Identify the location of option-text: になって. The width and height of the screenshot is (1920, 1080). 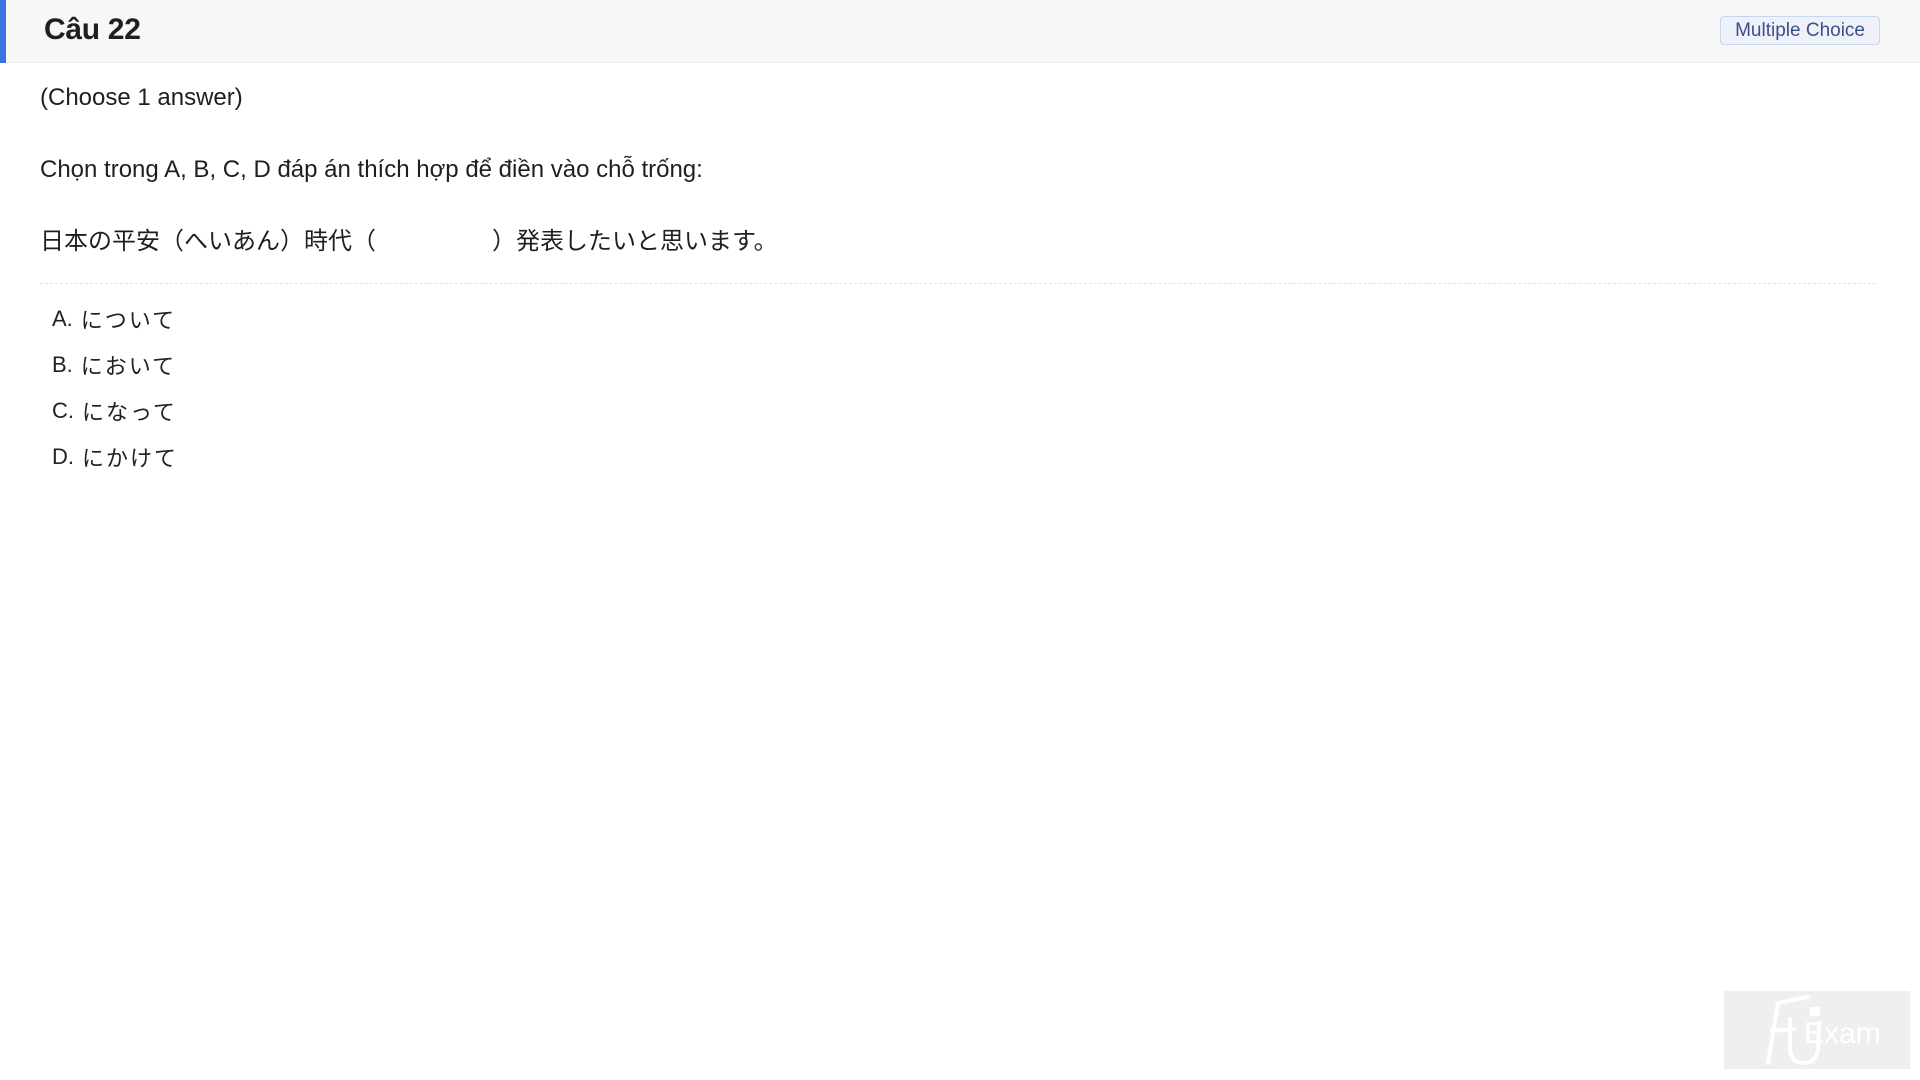
(129, 413).